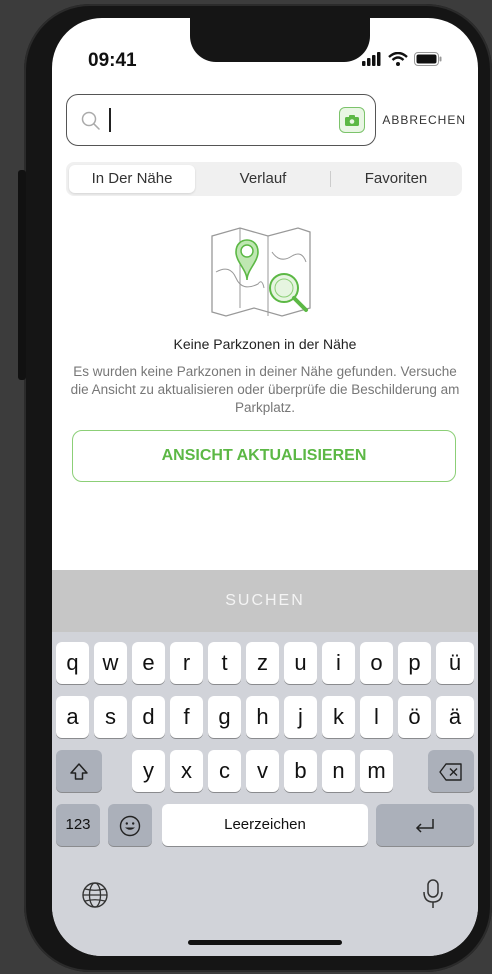  Describe the element at coordinates (371, 59) in the screenshot. I see `cellular-signal-icon` at that location.